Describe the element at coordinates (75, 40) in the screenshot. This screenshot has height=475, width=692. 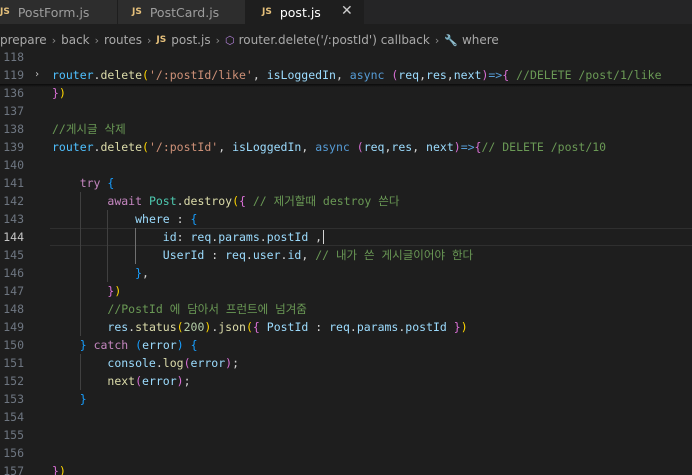
I see `breadcrumb-item: back` at that location.